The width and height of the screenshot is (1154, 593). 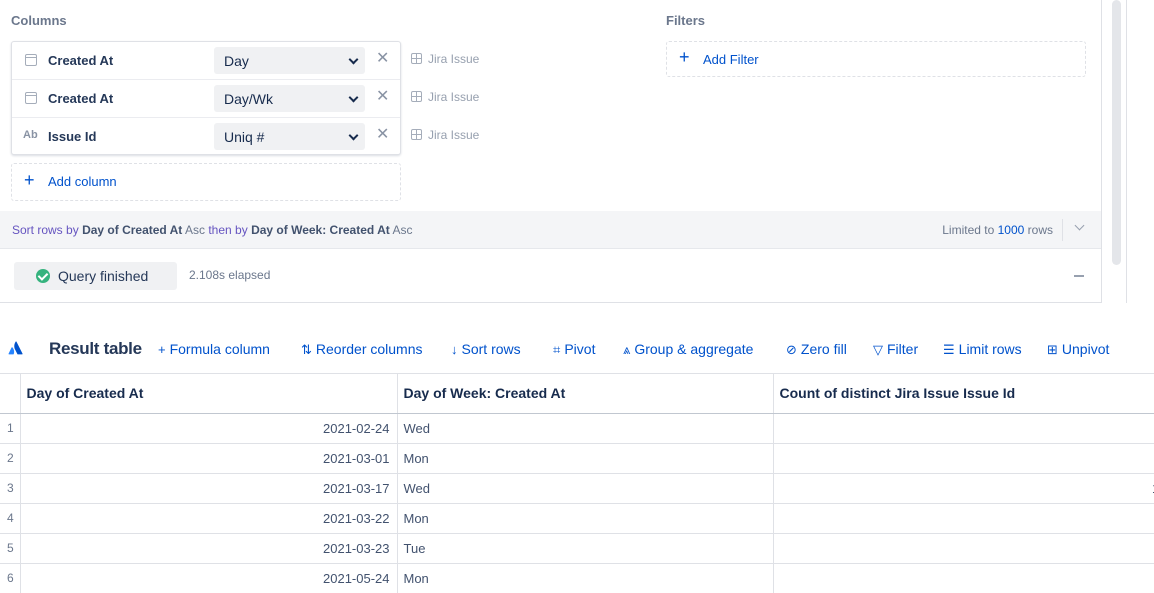 What do you see at coordinates (990, 349) in the screenshot?
I see `button-label: Limit rows` at bounding box center [990, 349].